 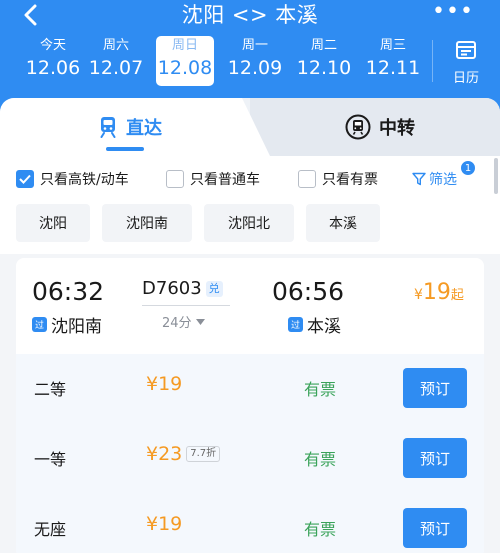 What do you see at coordinates (466, 50) in the screenshot?
I see `calendar-icon` at bounding box center [466, 50].